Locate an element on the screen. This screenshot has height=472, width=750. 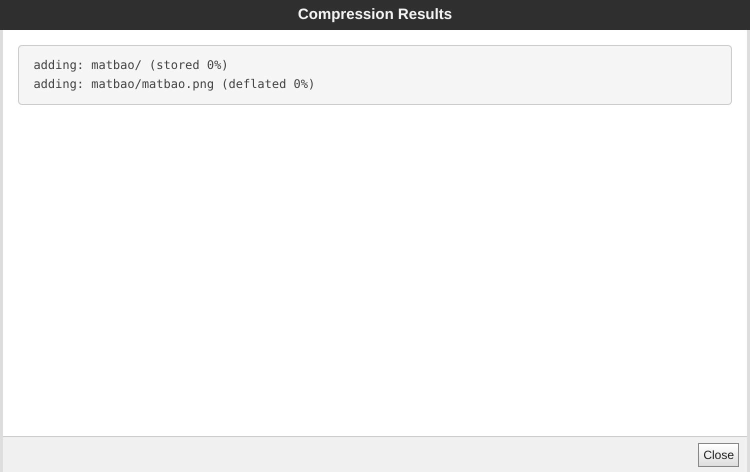
close-button: Close is located at coordinates (718, 454).